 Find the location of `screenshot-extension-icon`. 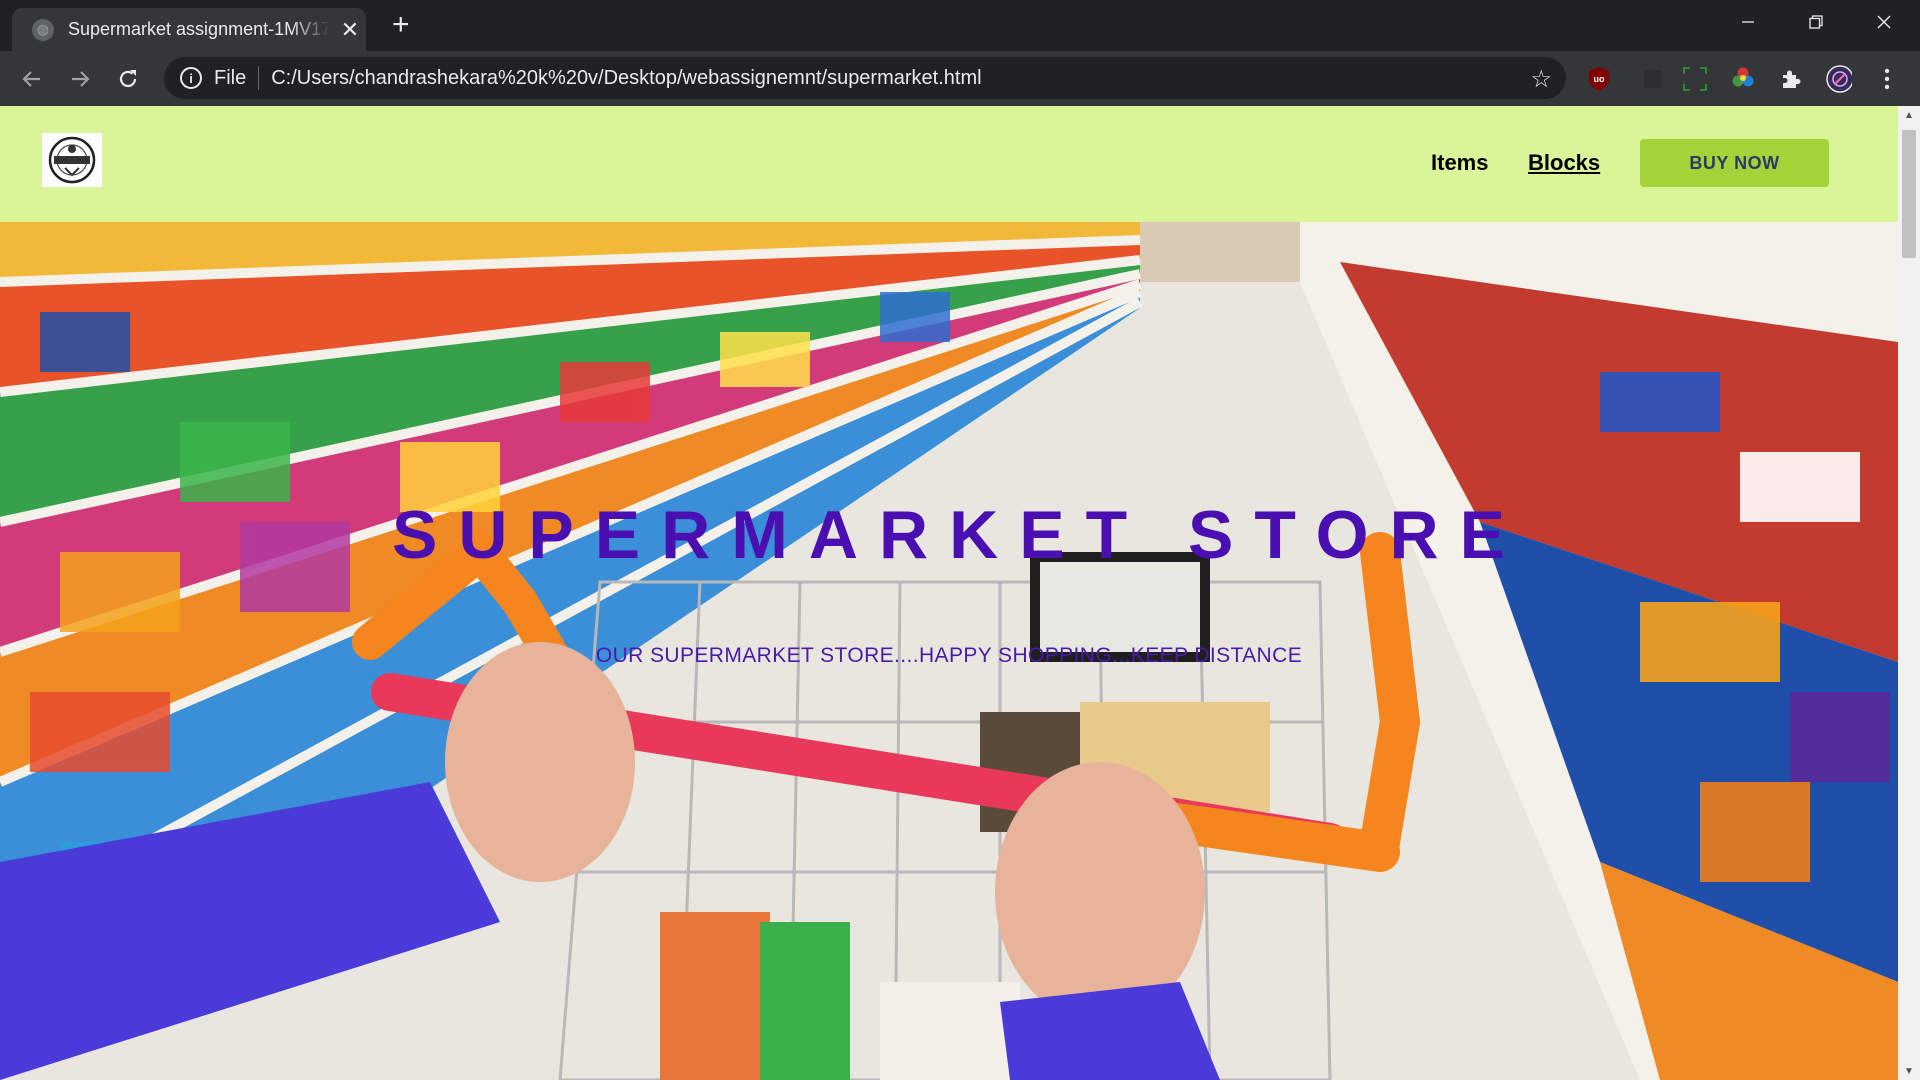

screenshot-extension-icon is located at coordinates (1695, 79).